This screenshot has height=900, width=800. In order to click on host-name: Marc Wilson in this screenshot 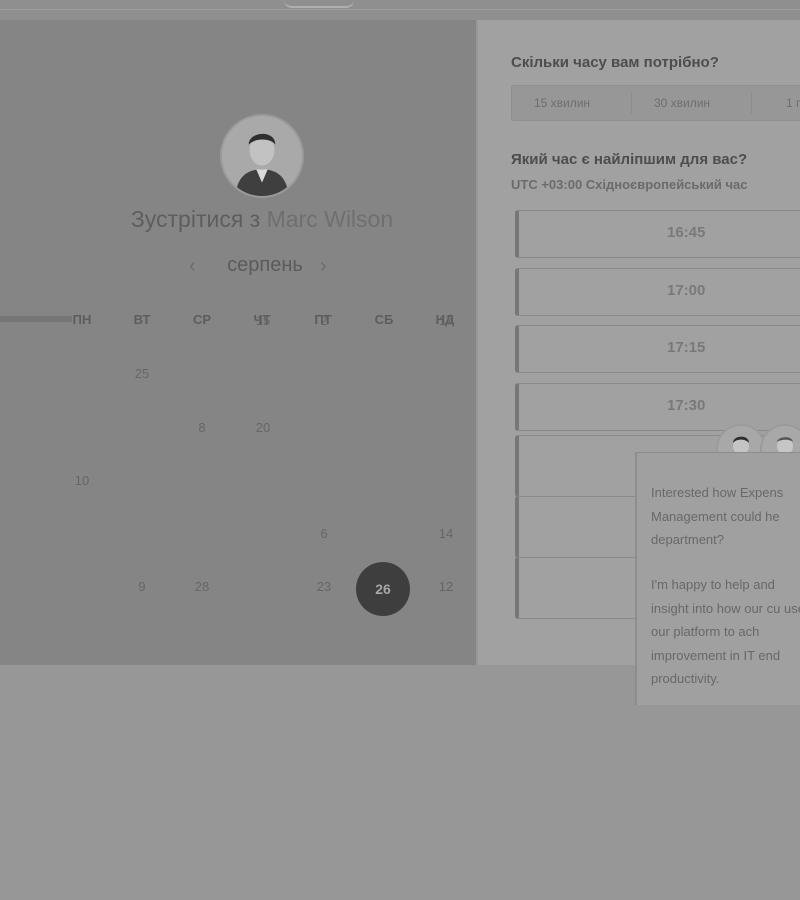, I will do `click(330, 219)`.